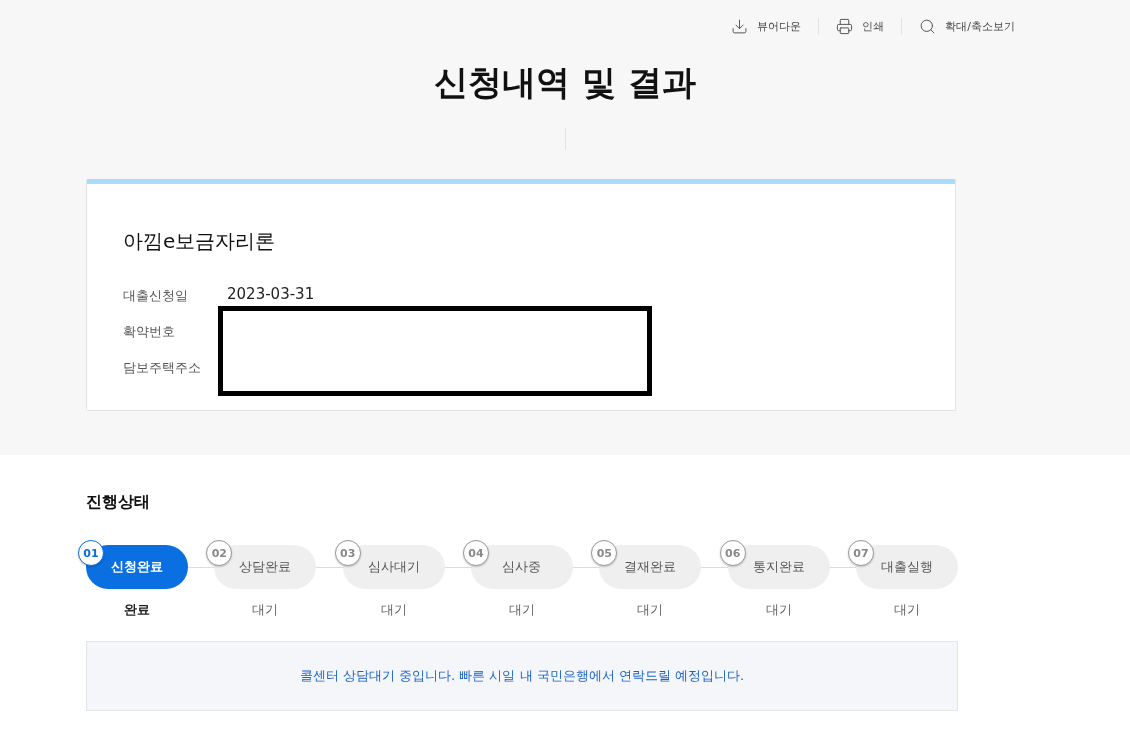 Image resolution: width=1130 pixels, height=735 pixels. I want to click on loan-name: 아낌e보금자리론, so click(200, 241).